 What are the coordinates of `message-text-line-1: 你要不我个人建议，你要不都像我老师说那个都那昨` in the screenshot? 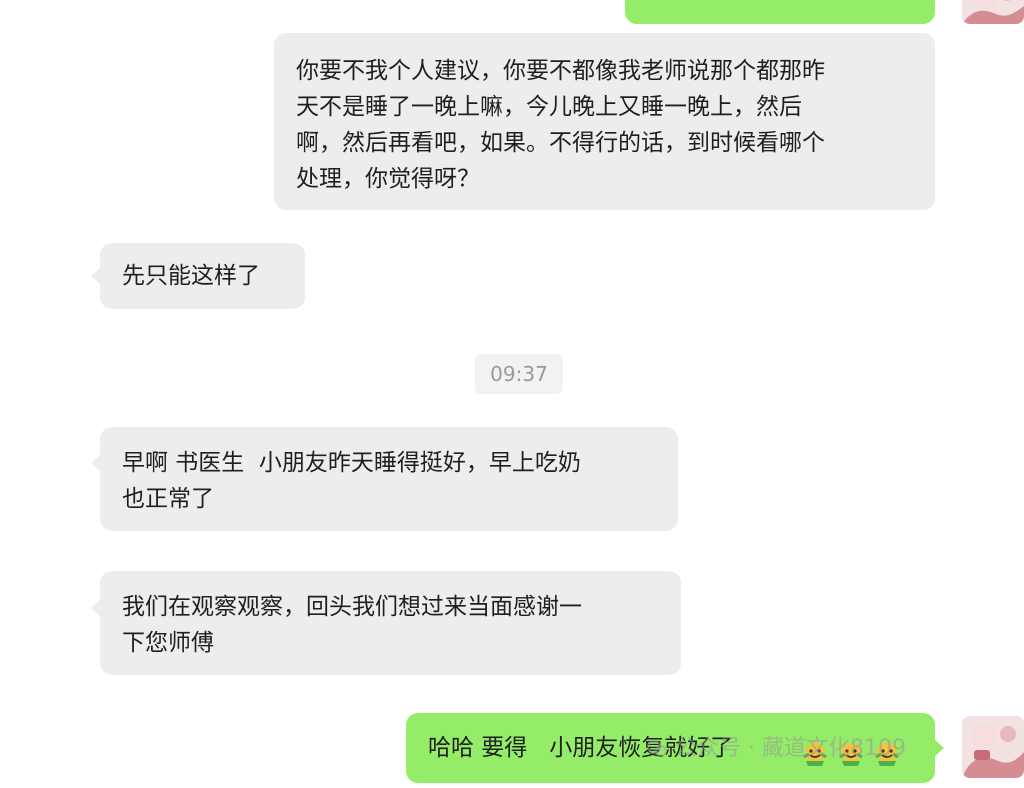 It's located at (560, 71).